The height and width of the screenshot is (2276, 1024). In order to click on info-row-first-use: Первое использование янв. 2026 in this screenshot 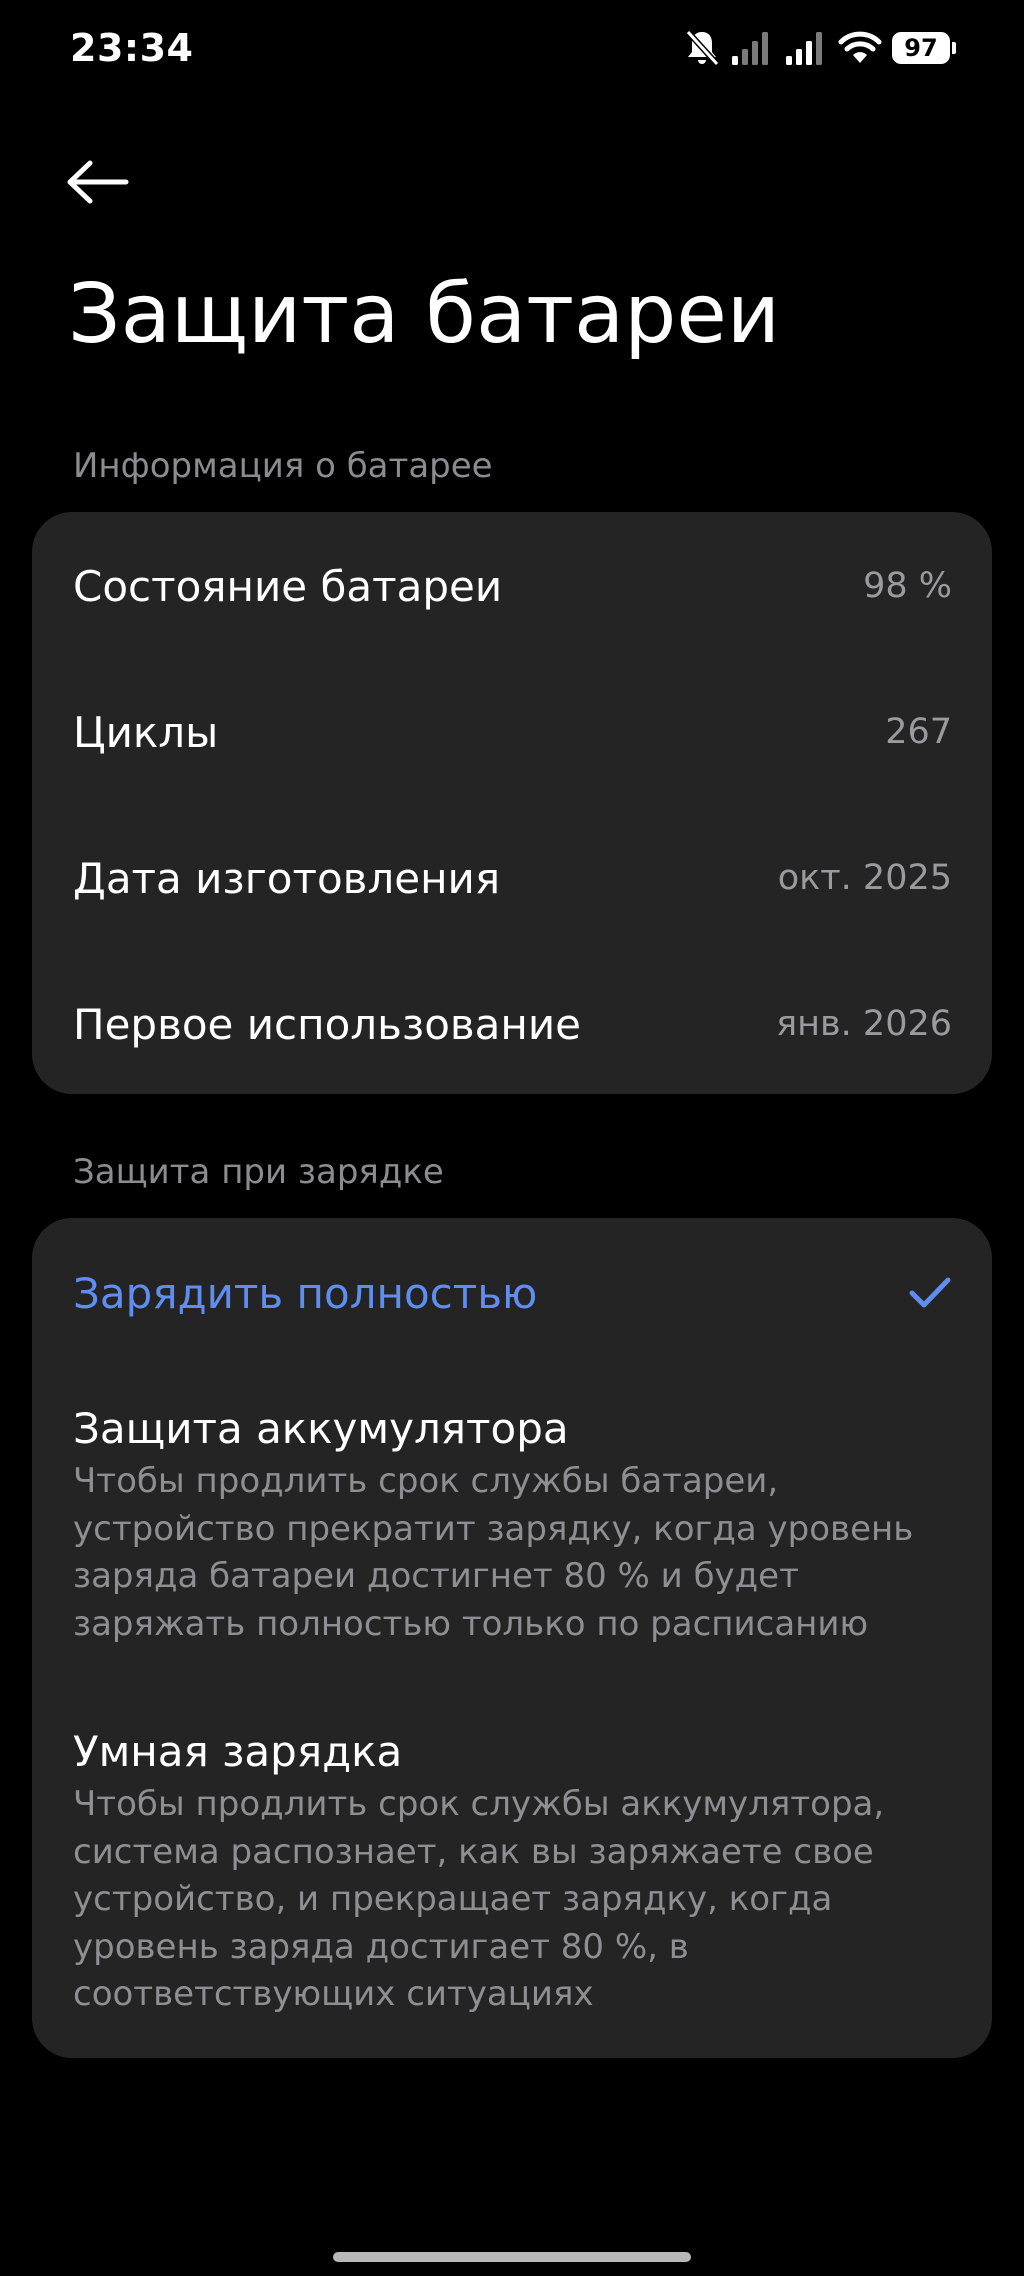, I will do `click(512, 1024)`.